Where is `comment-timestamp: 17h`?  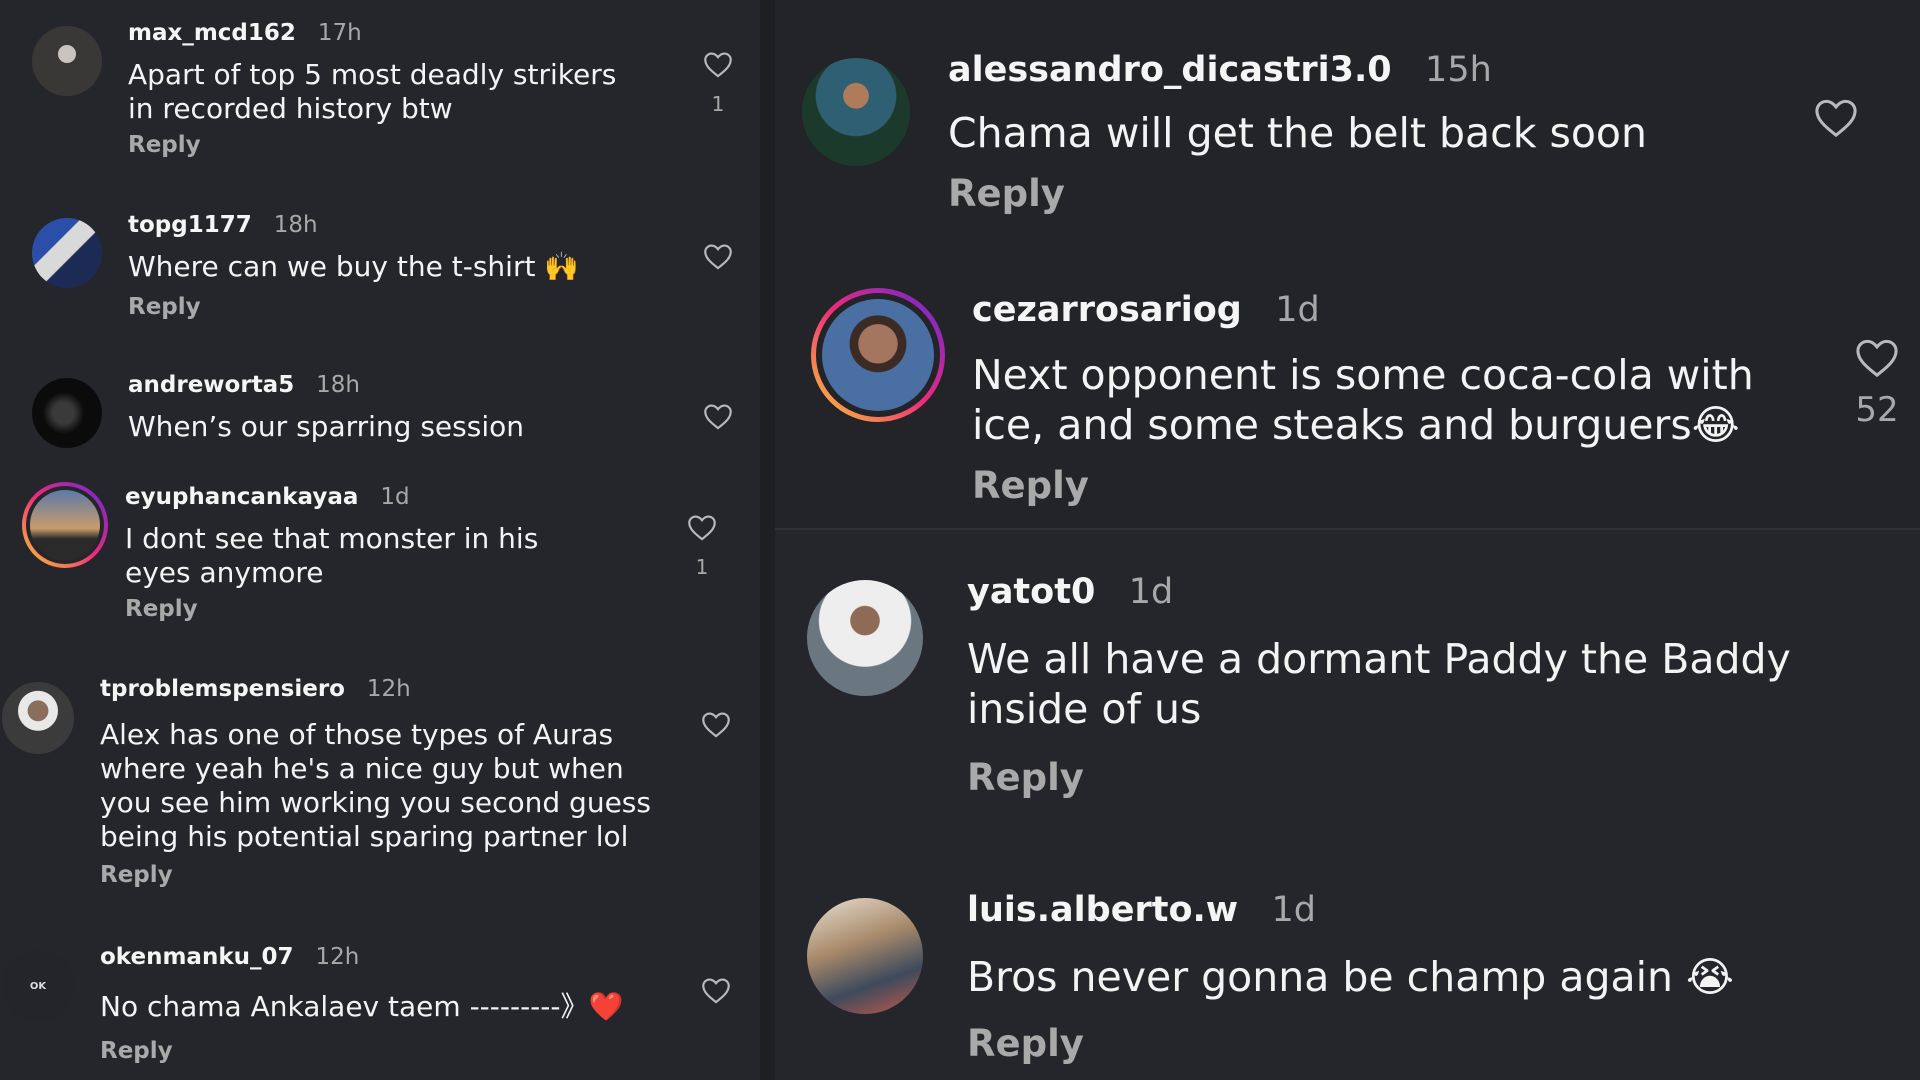 comment-timestamp: 17h is located at coordinates (339, 33).